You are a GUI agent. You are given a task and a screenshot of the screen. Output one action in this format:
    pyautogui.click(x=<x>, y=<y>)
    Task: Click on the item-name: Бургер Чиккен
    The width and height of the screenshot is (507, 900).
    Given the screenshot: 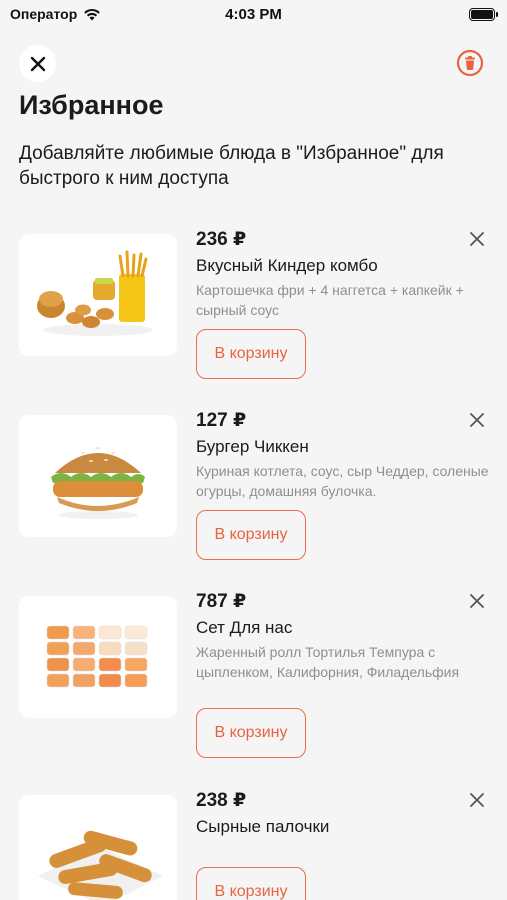 What is the action you would take?
    pyautogui.click(x=252, y=446)
    